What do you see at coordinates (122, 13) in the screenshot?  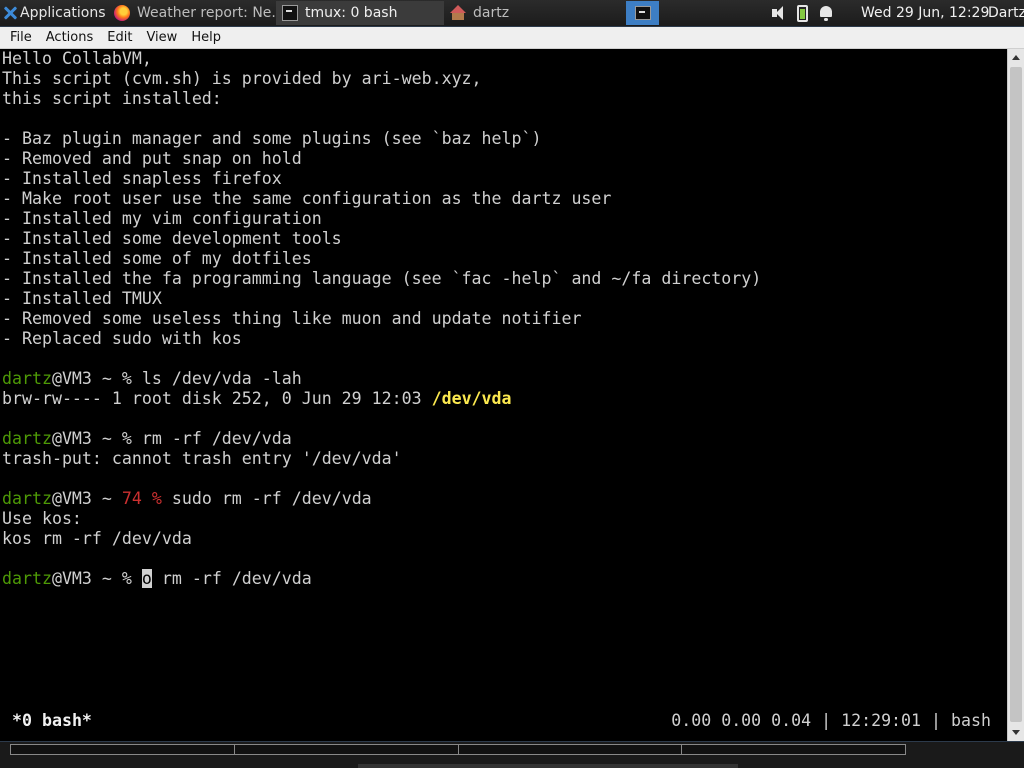 I see `firefox-icon` at bounding box center [122, 13].